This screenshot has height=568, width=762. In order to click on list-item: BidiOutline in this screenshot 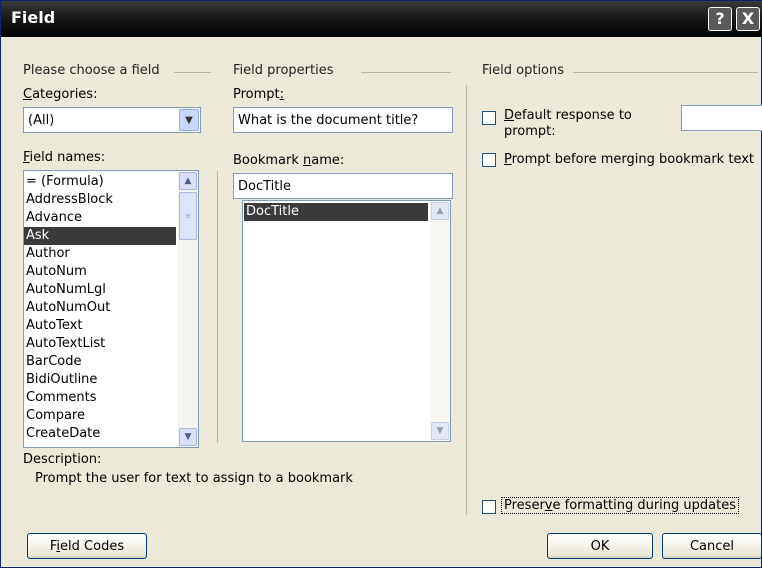, I will do `click(100, 380)`.